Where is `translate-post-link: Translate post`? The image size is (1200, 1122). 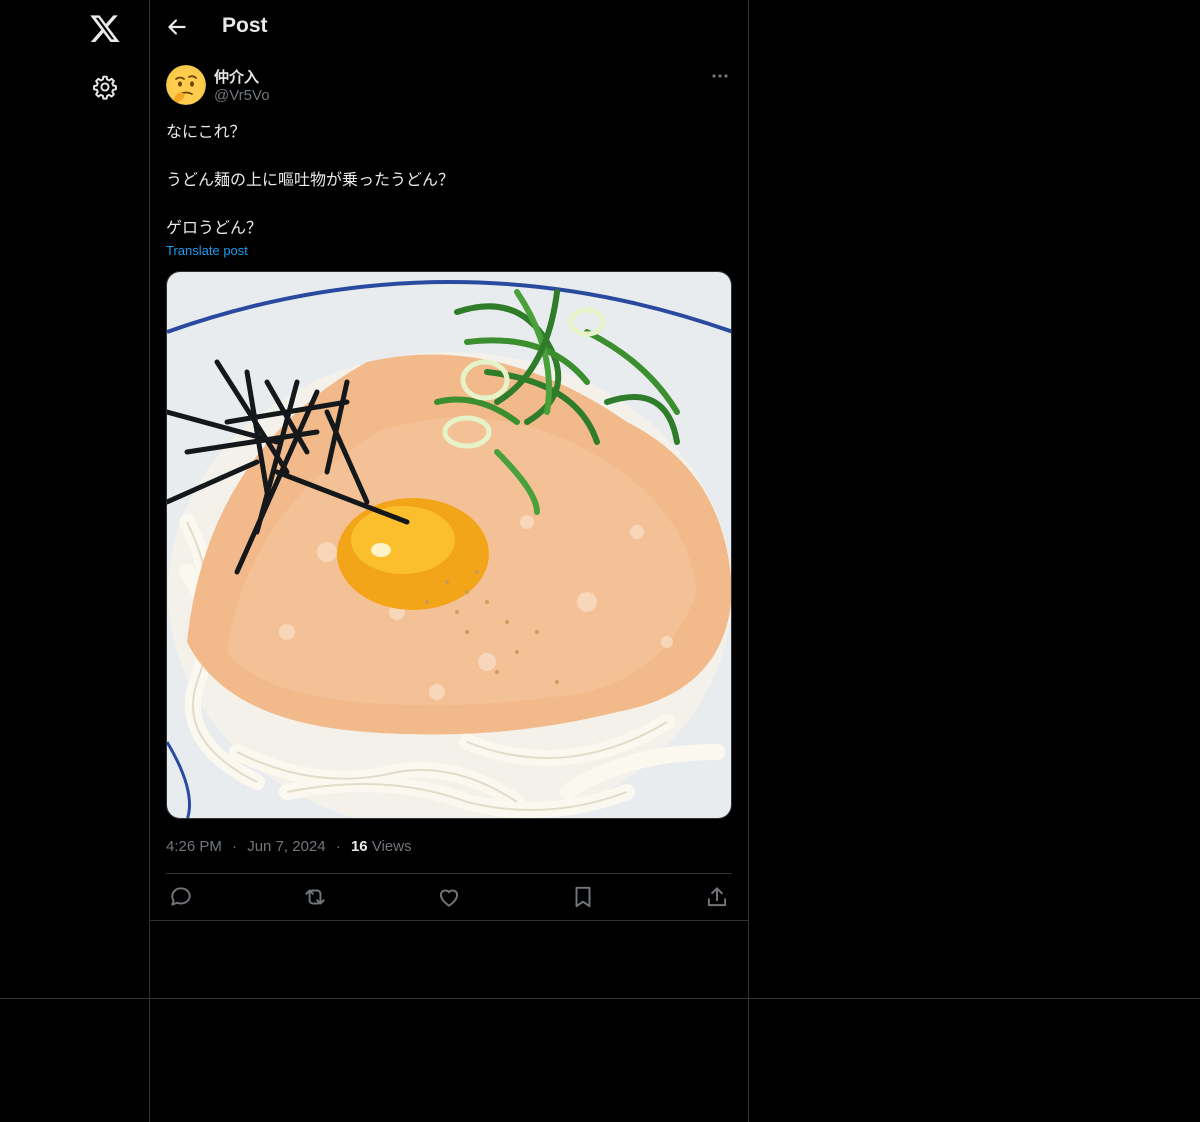 translate-post-link: Translate post is located at coordinates (207, 250).